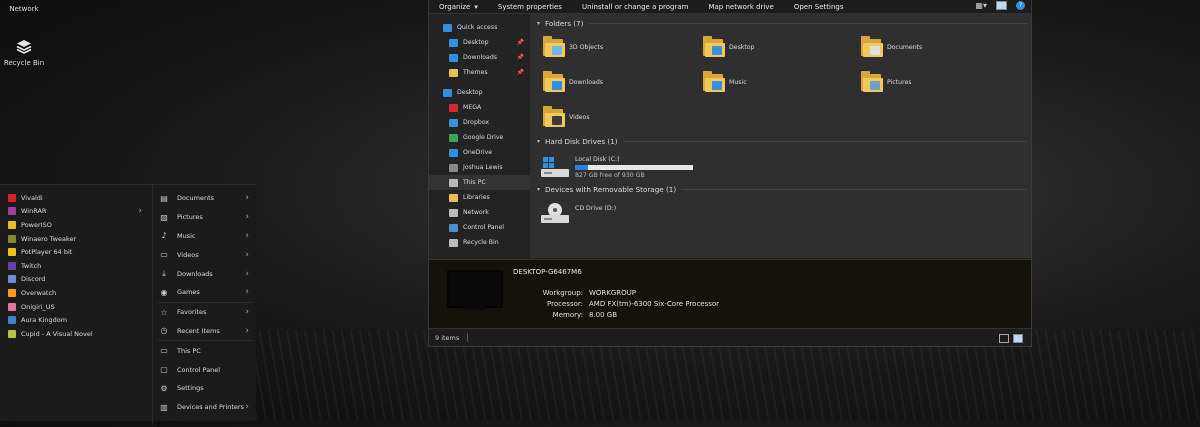 The image size is (1200, 427). Describe the element at coordinates (205, 388) in the screenshot. I see `start-menu-place-item: ⚙ Settings` at that location.